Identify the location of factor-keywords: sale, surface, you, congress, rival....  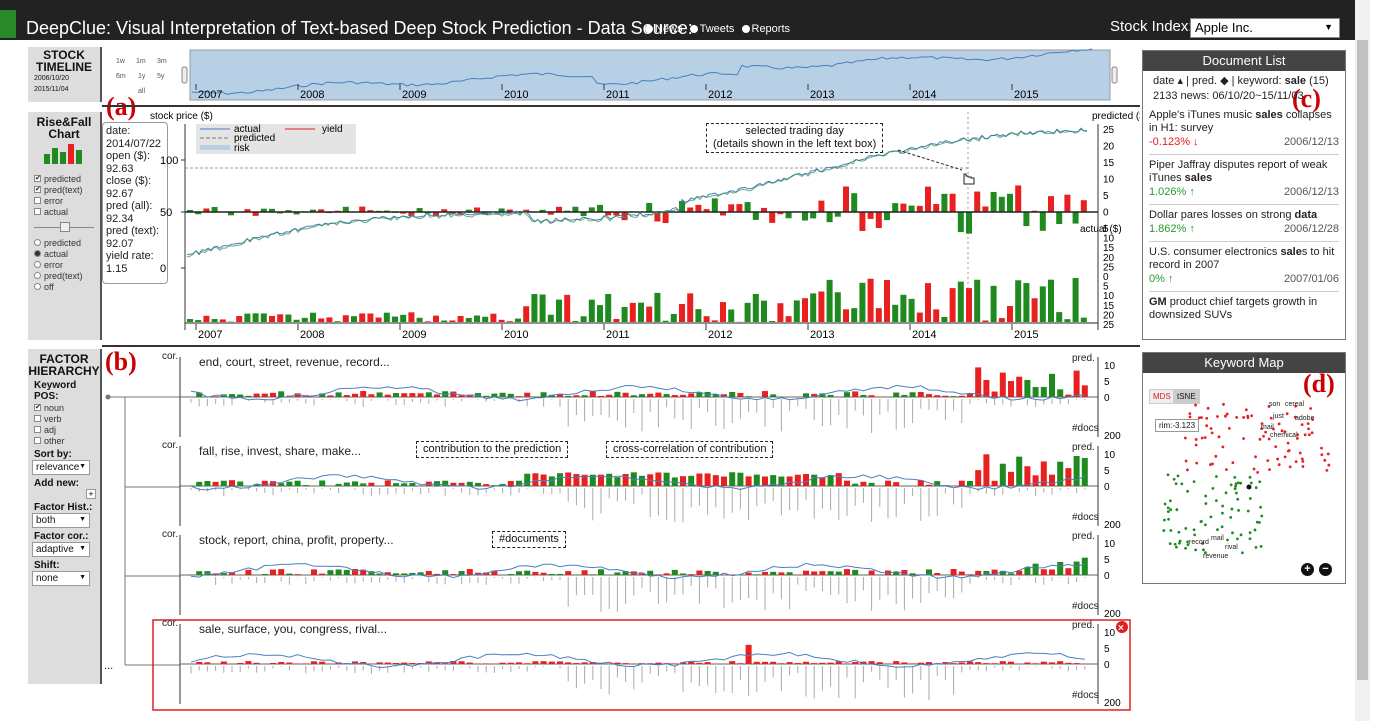
(293, 629).